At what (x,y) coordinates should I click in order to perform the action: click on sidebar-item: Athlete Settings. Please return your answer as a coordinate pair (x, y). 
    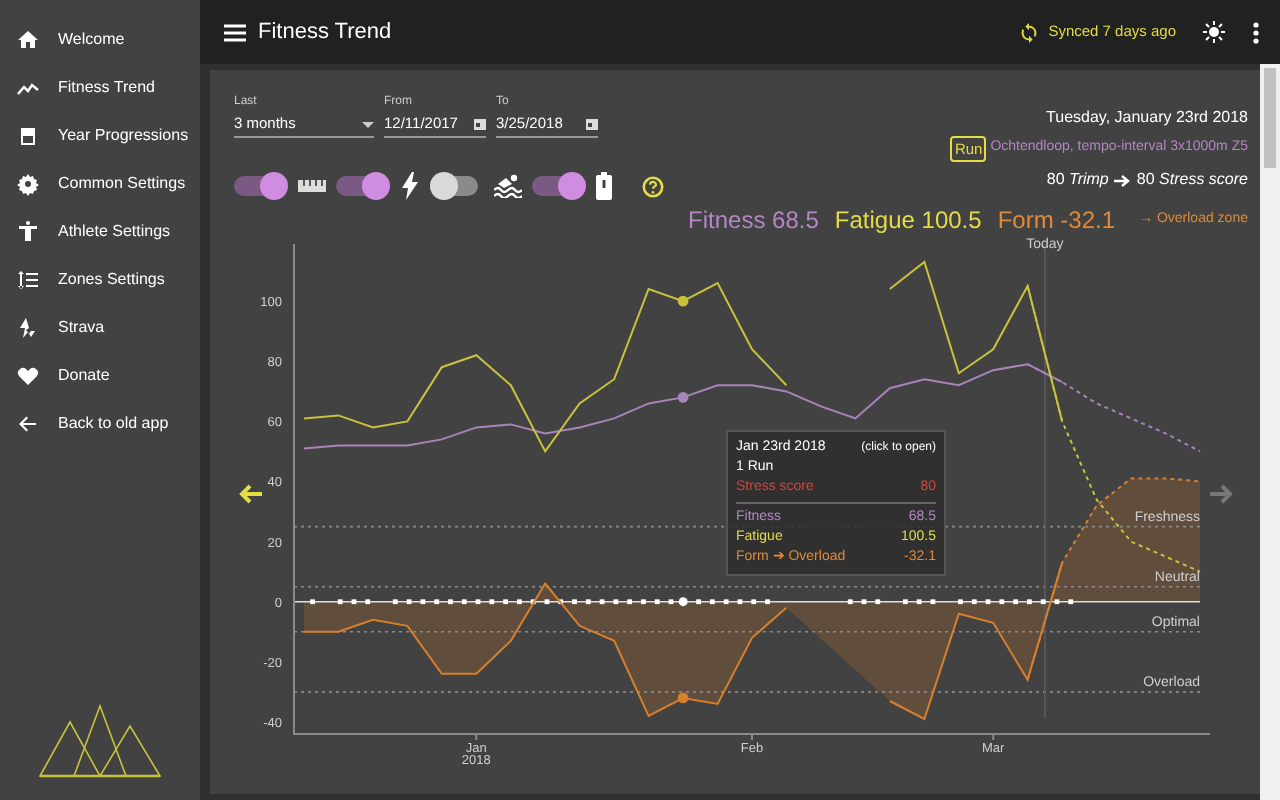
    Looking at the image, I should click on (100, 232).